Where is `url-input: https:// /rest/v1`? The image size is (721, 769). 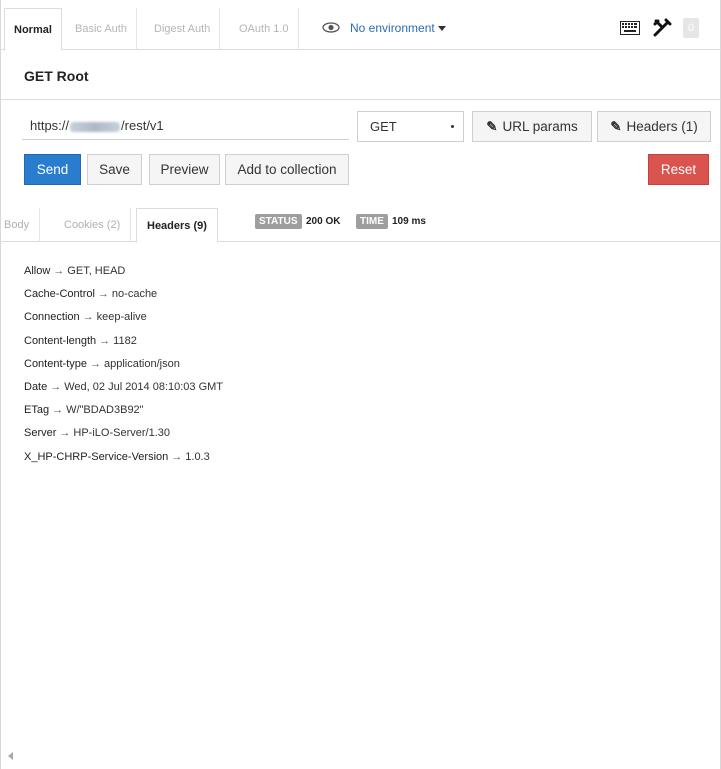
url-input: https:// /rest/v1 is located at coordinates (185, 125).